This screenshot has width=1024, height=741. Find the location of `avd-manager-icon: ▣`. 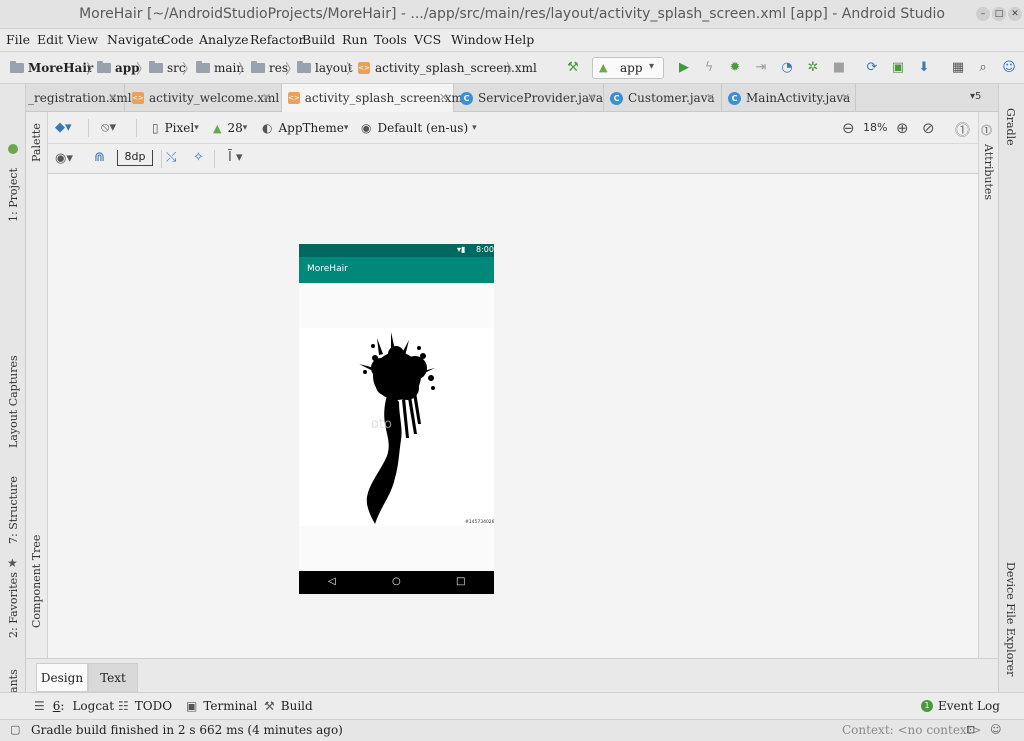

avd-manager-icon: ▣ is located at coordinates (898, 68).